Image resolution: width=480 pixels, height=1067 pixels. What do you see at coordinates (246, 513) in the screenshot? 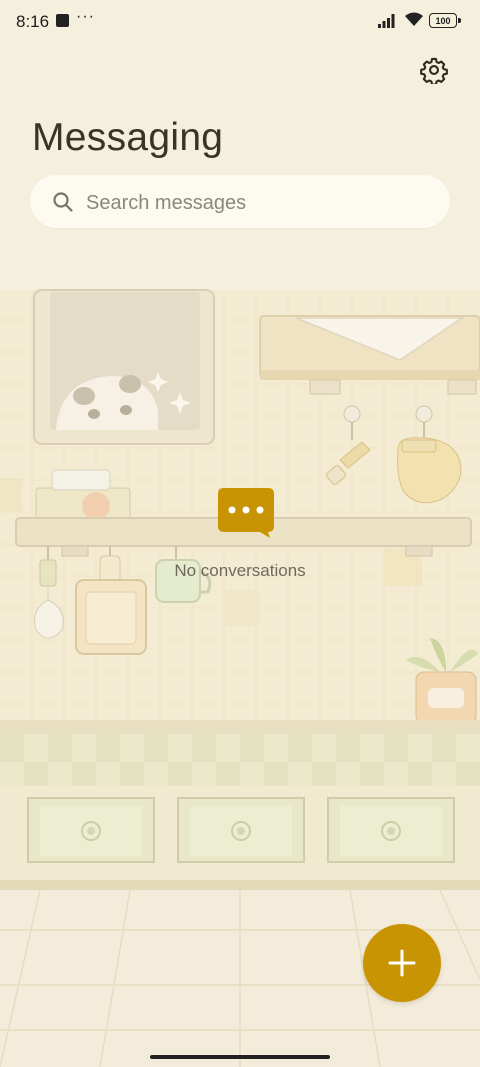
I see `chat-bubble-icon` at bounding box center [246, 513].